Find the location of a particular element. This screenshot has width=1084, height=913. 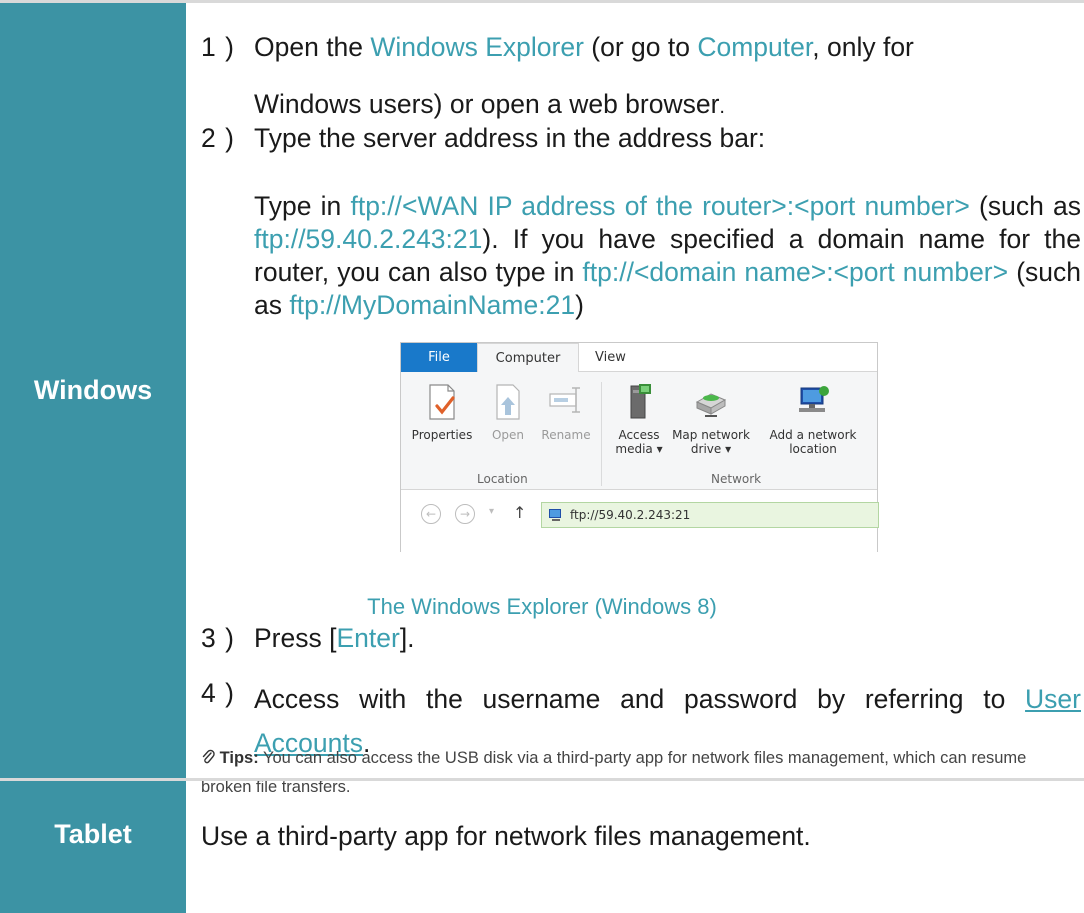

row-label-windows: Windows is located at coordinates (93, 390).